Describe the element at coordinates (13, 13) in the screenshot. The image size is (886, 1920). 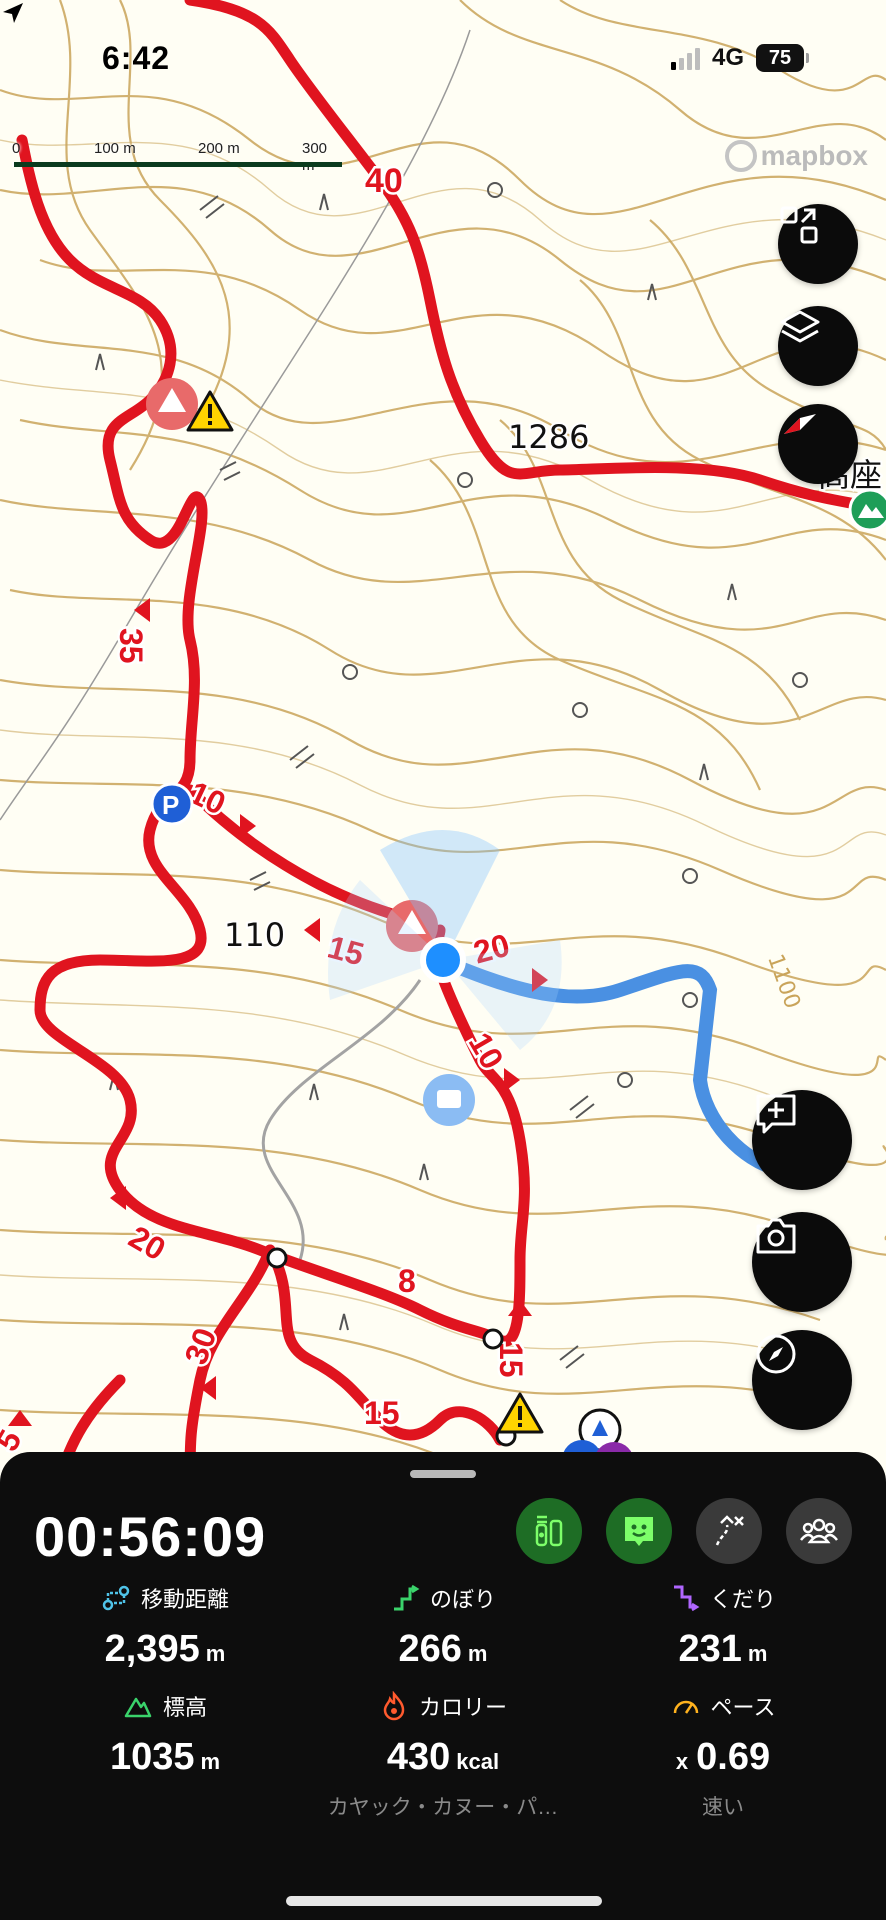
I see `location-arrow-icon` at that location.